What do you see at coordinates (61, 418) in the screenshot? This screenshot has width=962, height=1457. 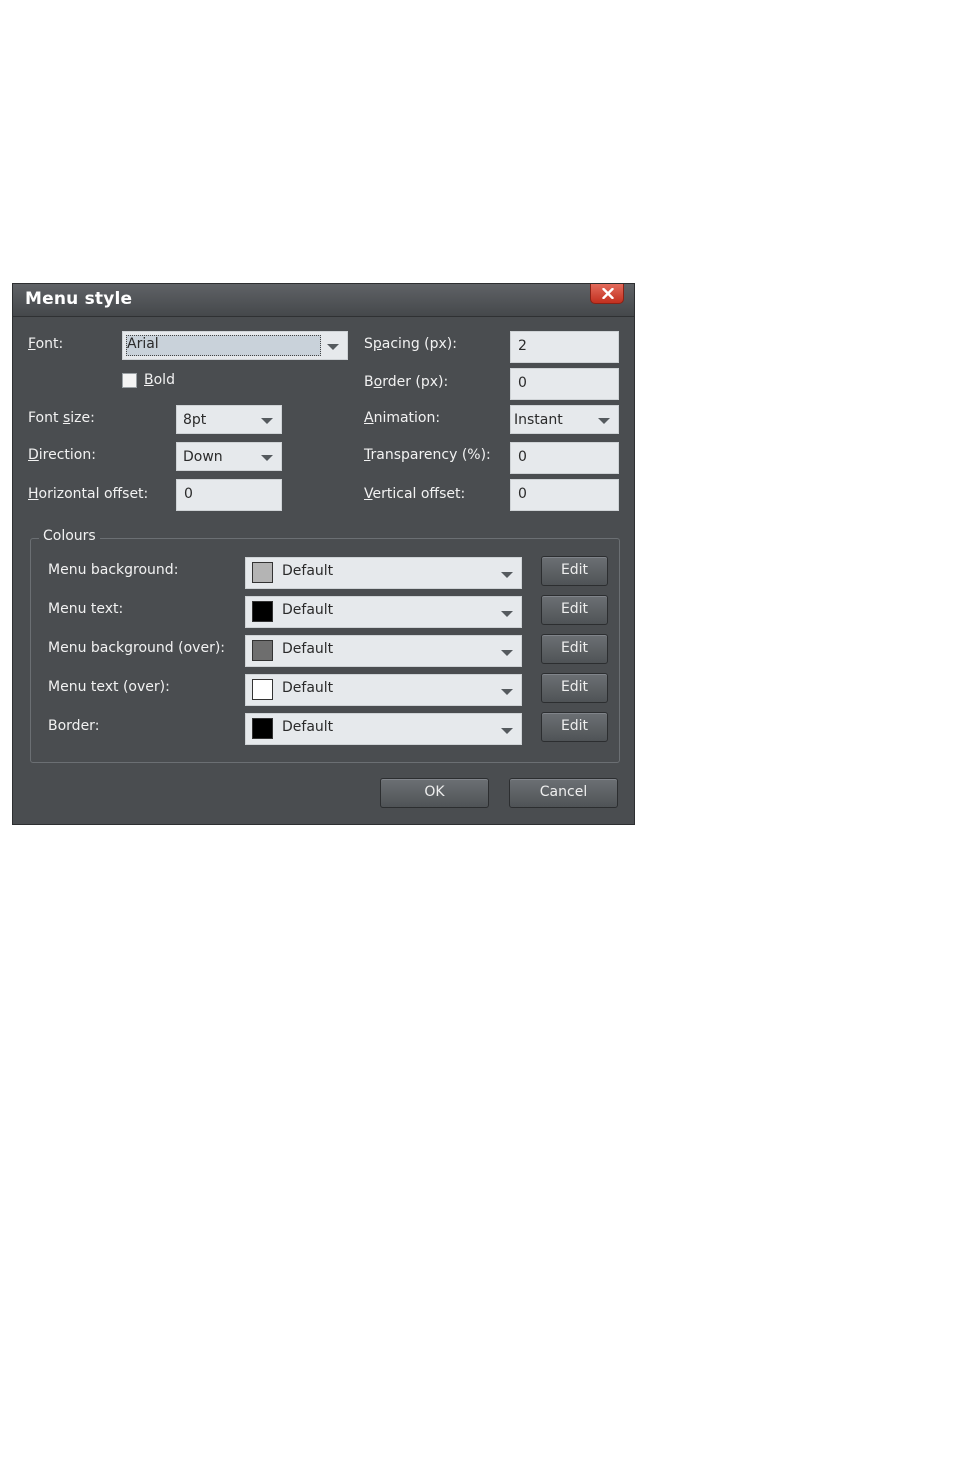 I see `font-size-label: Font size:` at bounding box center [61, 418].